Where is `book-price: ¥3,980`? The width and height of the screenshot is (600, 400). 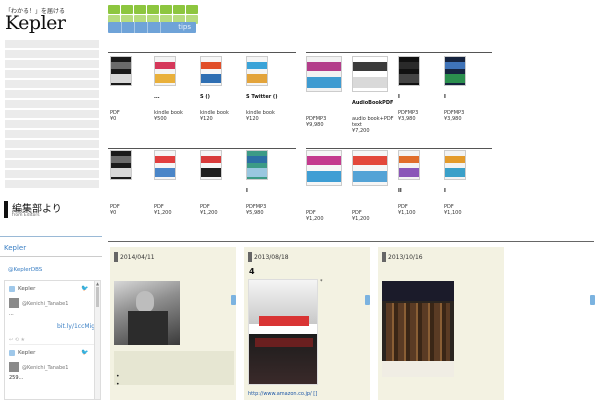 book-price: ¥3,980 is located at coordinates (407, 119).